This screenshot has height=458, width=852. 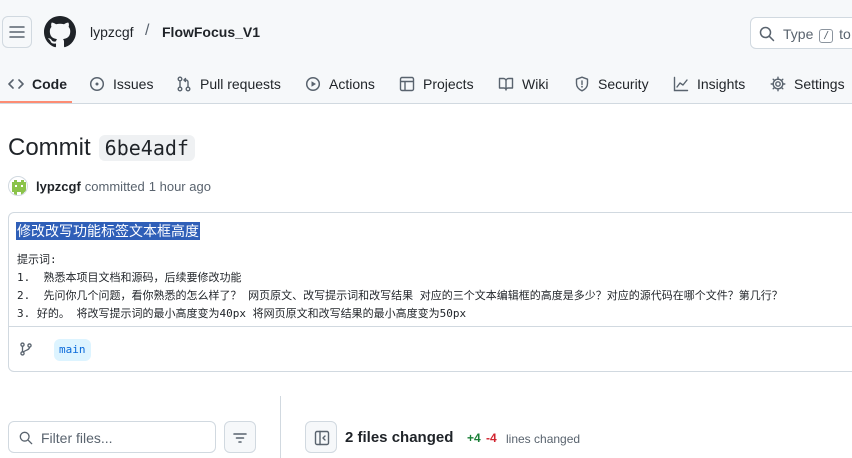 What do you see at coordinates (36, 102) in the screenshot?
I see `active-tab-underline` at bounding box center [36, 102].